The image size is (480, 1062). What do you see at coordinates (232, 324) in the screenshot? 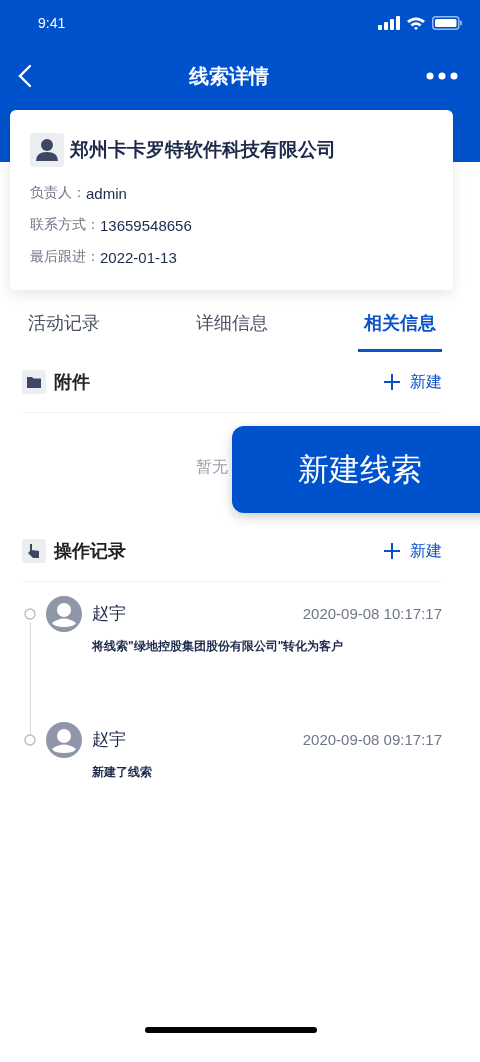
I see `tab: 详细信息` at bounding box center [232, 324].